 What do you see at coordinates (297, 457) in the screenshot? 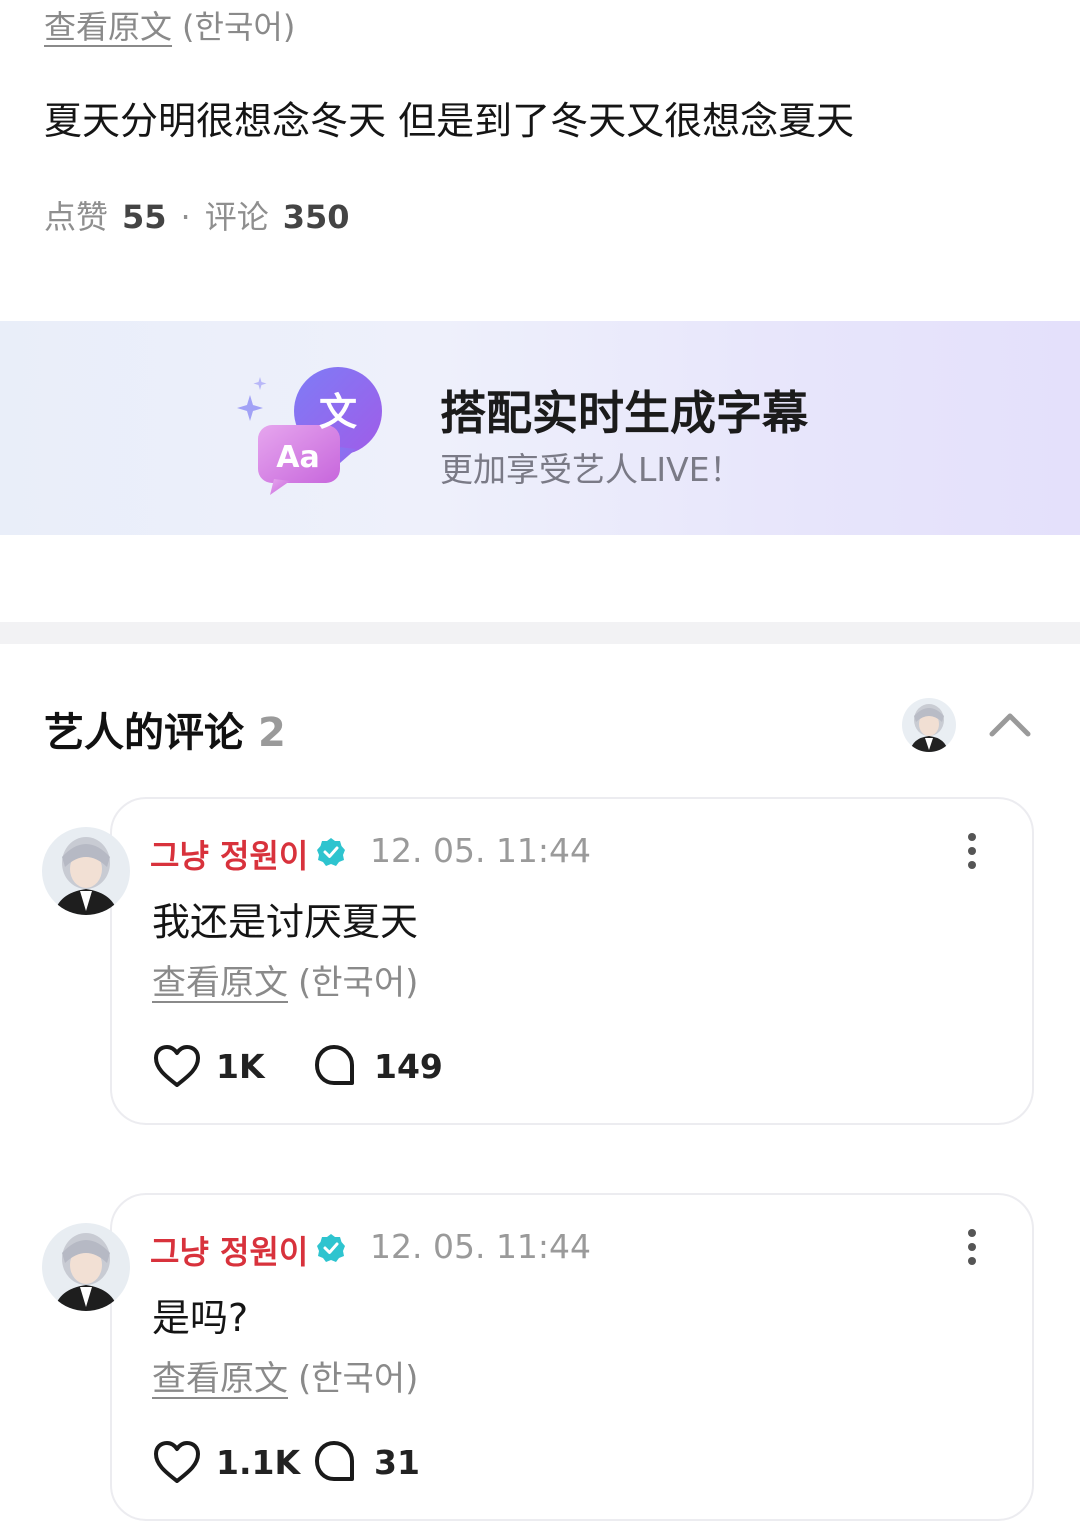
I see `banner-icon-front-text: Aa` at bounding box center [297, 457].